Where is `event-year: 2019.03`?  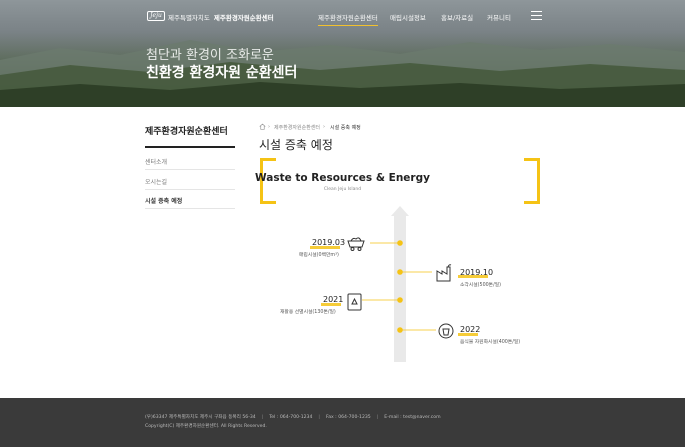
event-year: 2019.03 is located at coordinates (329, 242).